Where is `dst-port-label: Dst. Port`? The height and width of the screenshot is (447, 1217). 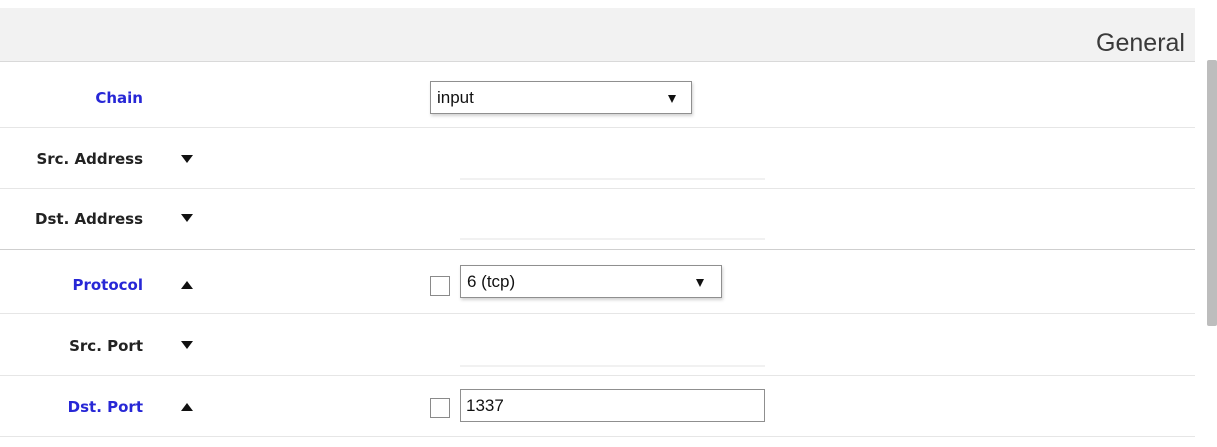 dst-port-label: Dst. Port is located at coordinates (105, 407).